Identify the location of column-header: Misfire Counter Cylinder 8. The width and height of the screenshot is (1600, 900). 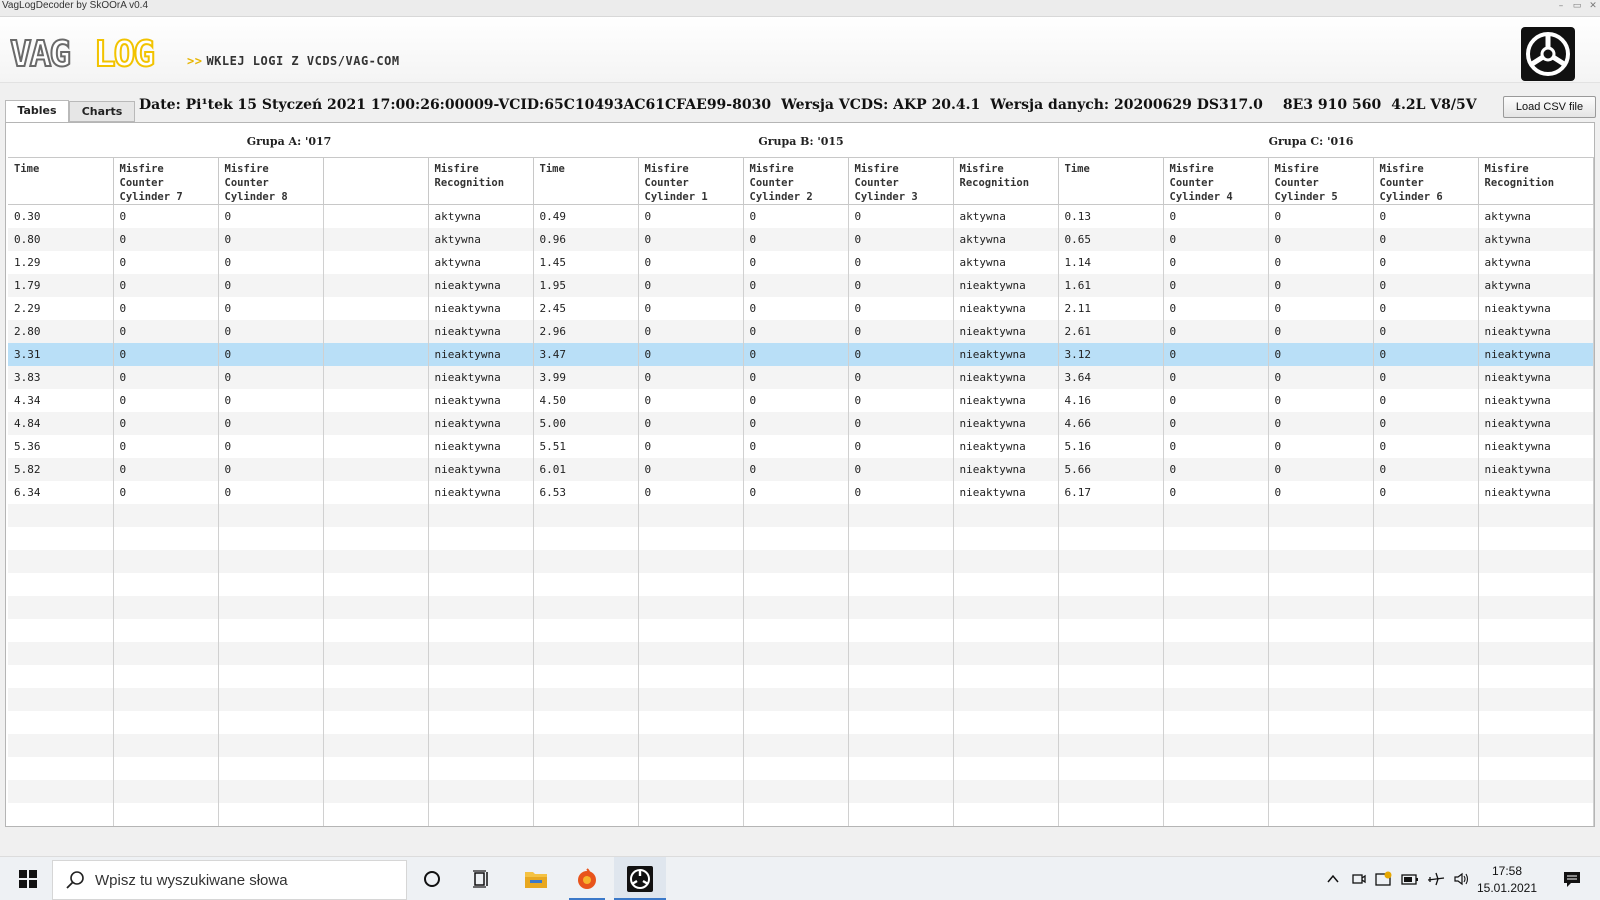
(271, 181).